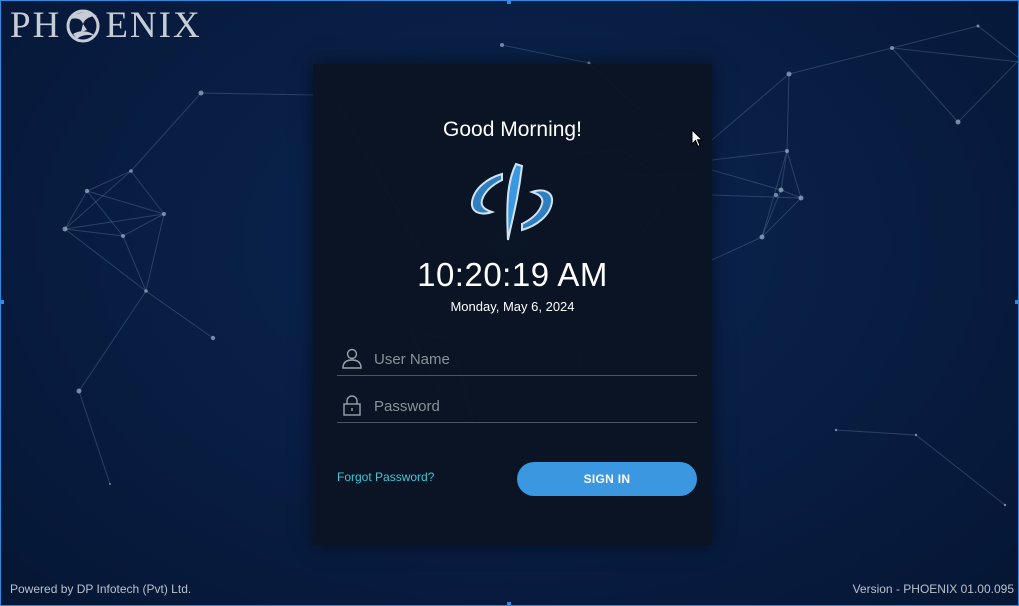  What do you see at coordinates (352, 358) in the screenshot?
I see `user-icon` at bounding box center [352, 358].